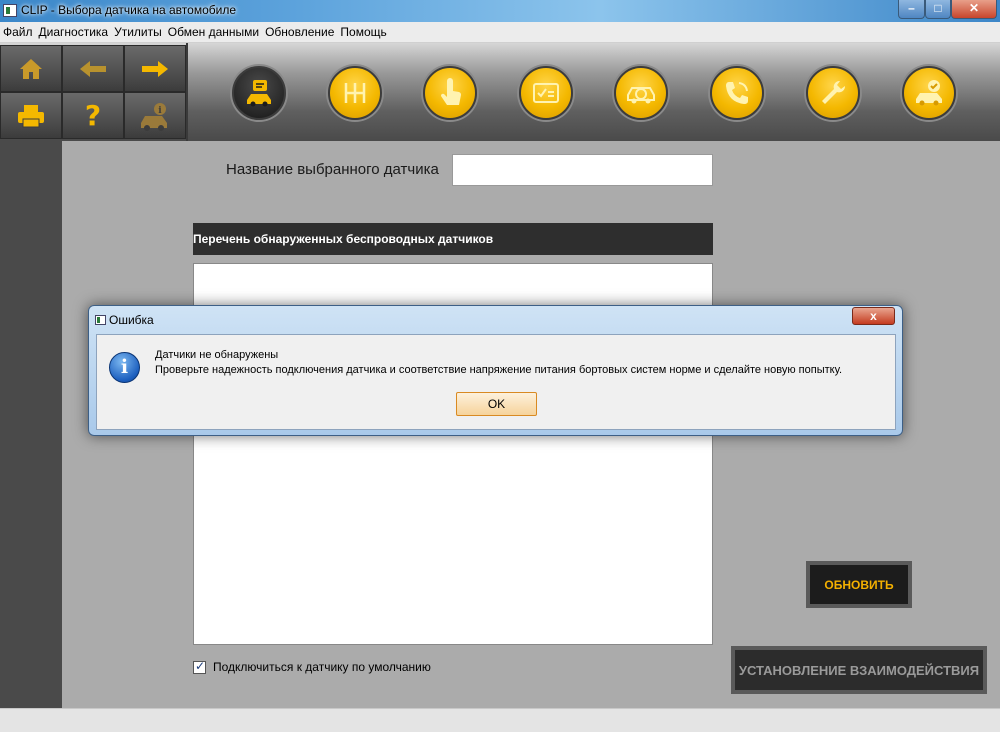 Image resolution: width=1000 pixels, height=732 pixels. Describe the element at coordinates (10, 10) in the screenshot. I see `app-icon` at that location.